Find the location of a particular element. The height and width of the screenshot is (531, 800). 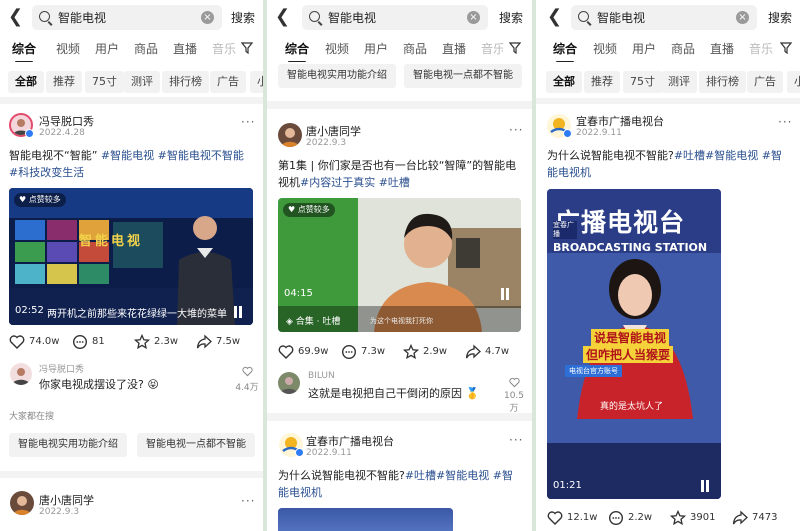

post-description: 智能电视不“智能” #智能电视 #智能电视不智能 #科技改变生活 is located at coordinates (132, 164).